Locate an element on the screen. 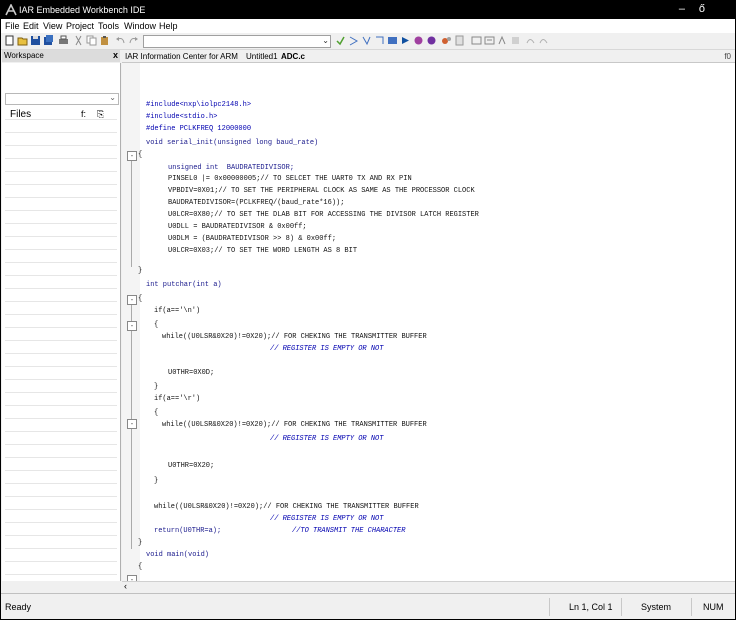  options-icon: ⎘ is located at coordinates (101, 114).